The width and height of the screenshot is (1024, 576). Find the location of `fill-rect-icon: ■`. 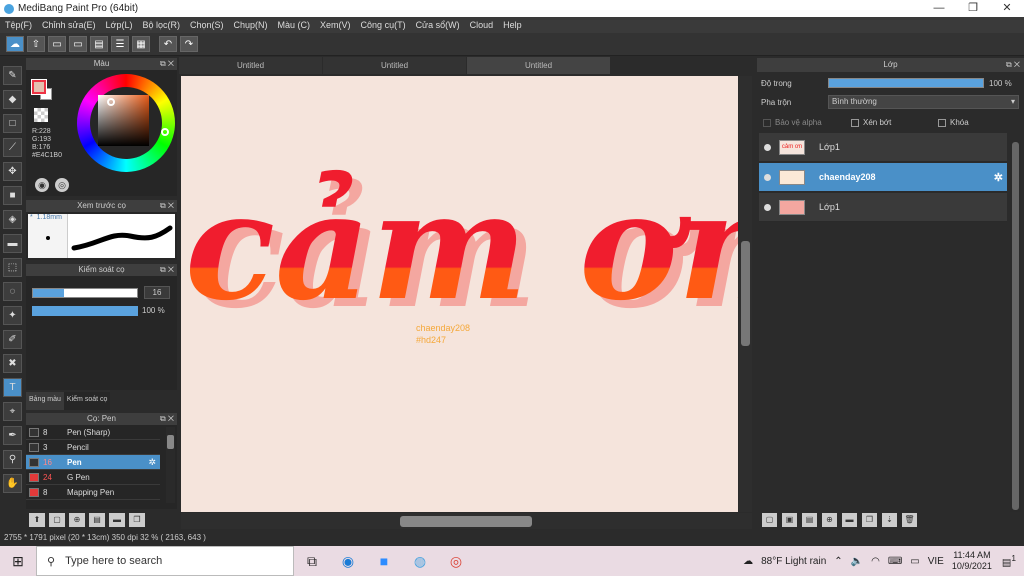

fill-rect-icon: ■ is located at coordinates (12, 195).